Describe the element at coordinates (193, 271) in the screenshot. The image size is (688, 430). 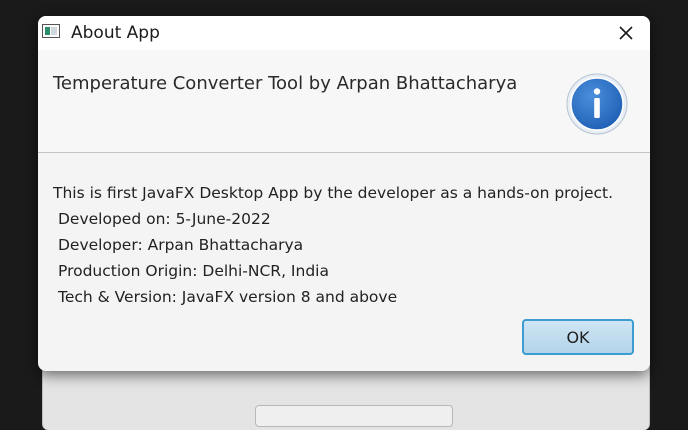
I see `content-line: Production Origin: Delhi-NCR, India` at that location.